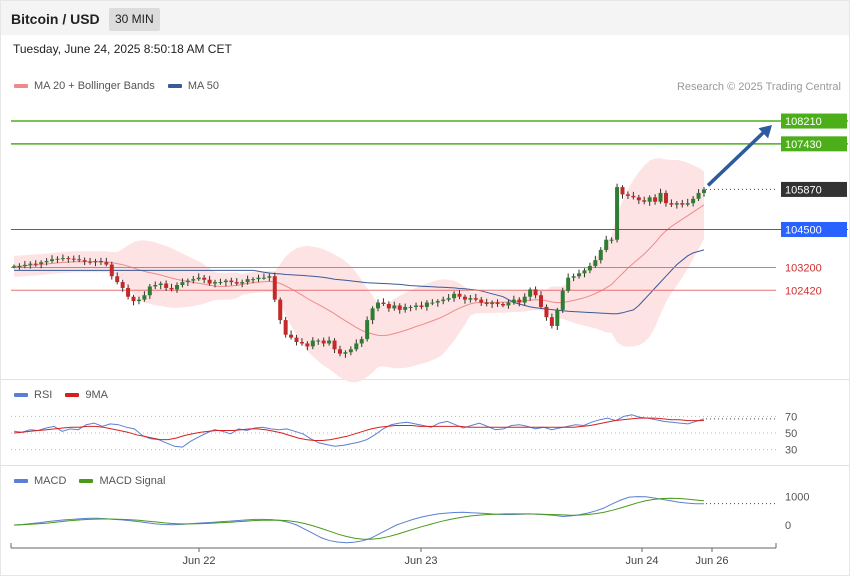 The image size is (850, 576). Describe the element at coordinates (791, 451) in the screenshot. I see `rsi-tick-label: 30` at that location.